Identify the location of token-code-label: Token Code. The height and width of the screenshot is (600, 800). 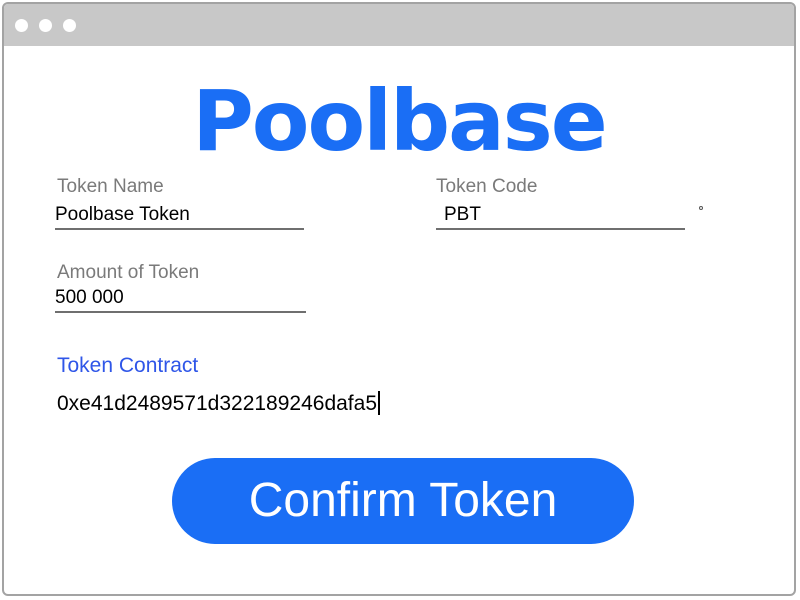
(487, 186).